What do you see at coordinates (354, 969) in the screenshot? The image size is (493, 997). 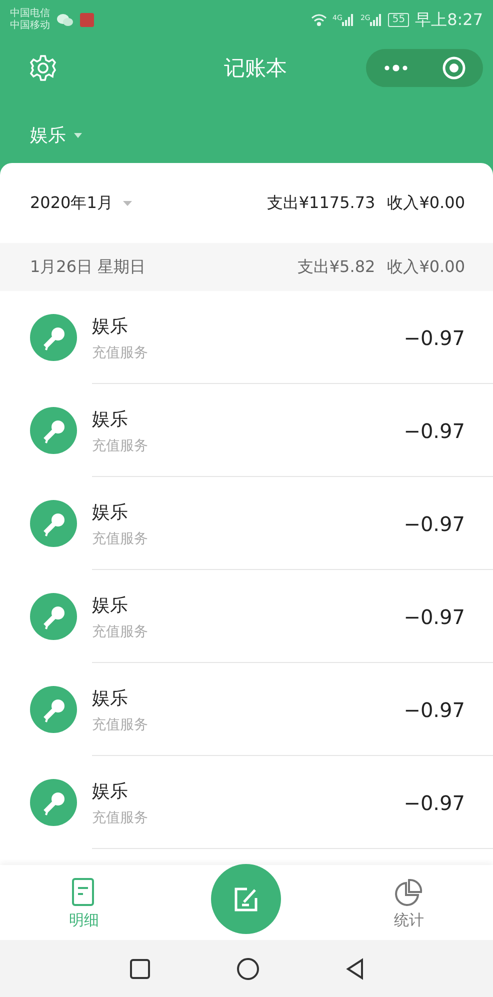 I see `back-icon` at bounding box center [354, 969].